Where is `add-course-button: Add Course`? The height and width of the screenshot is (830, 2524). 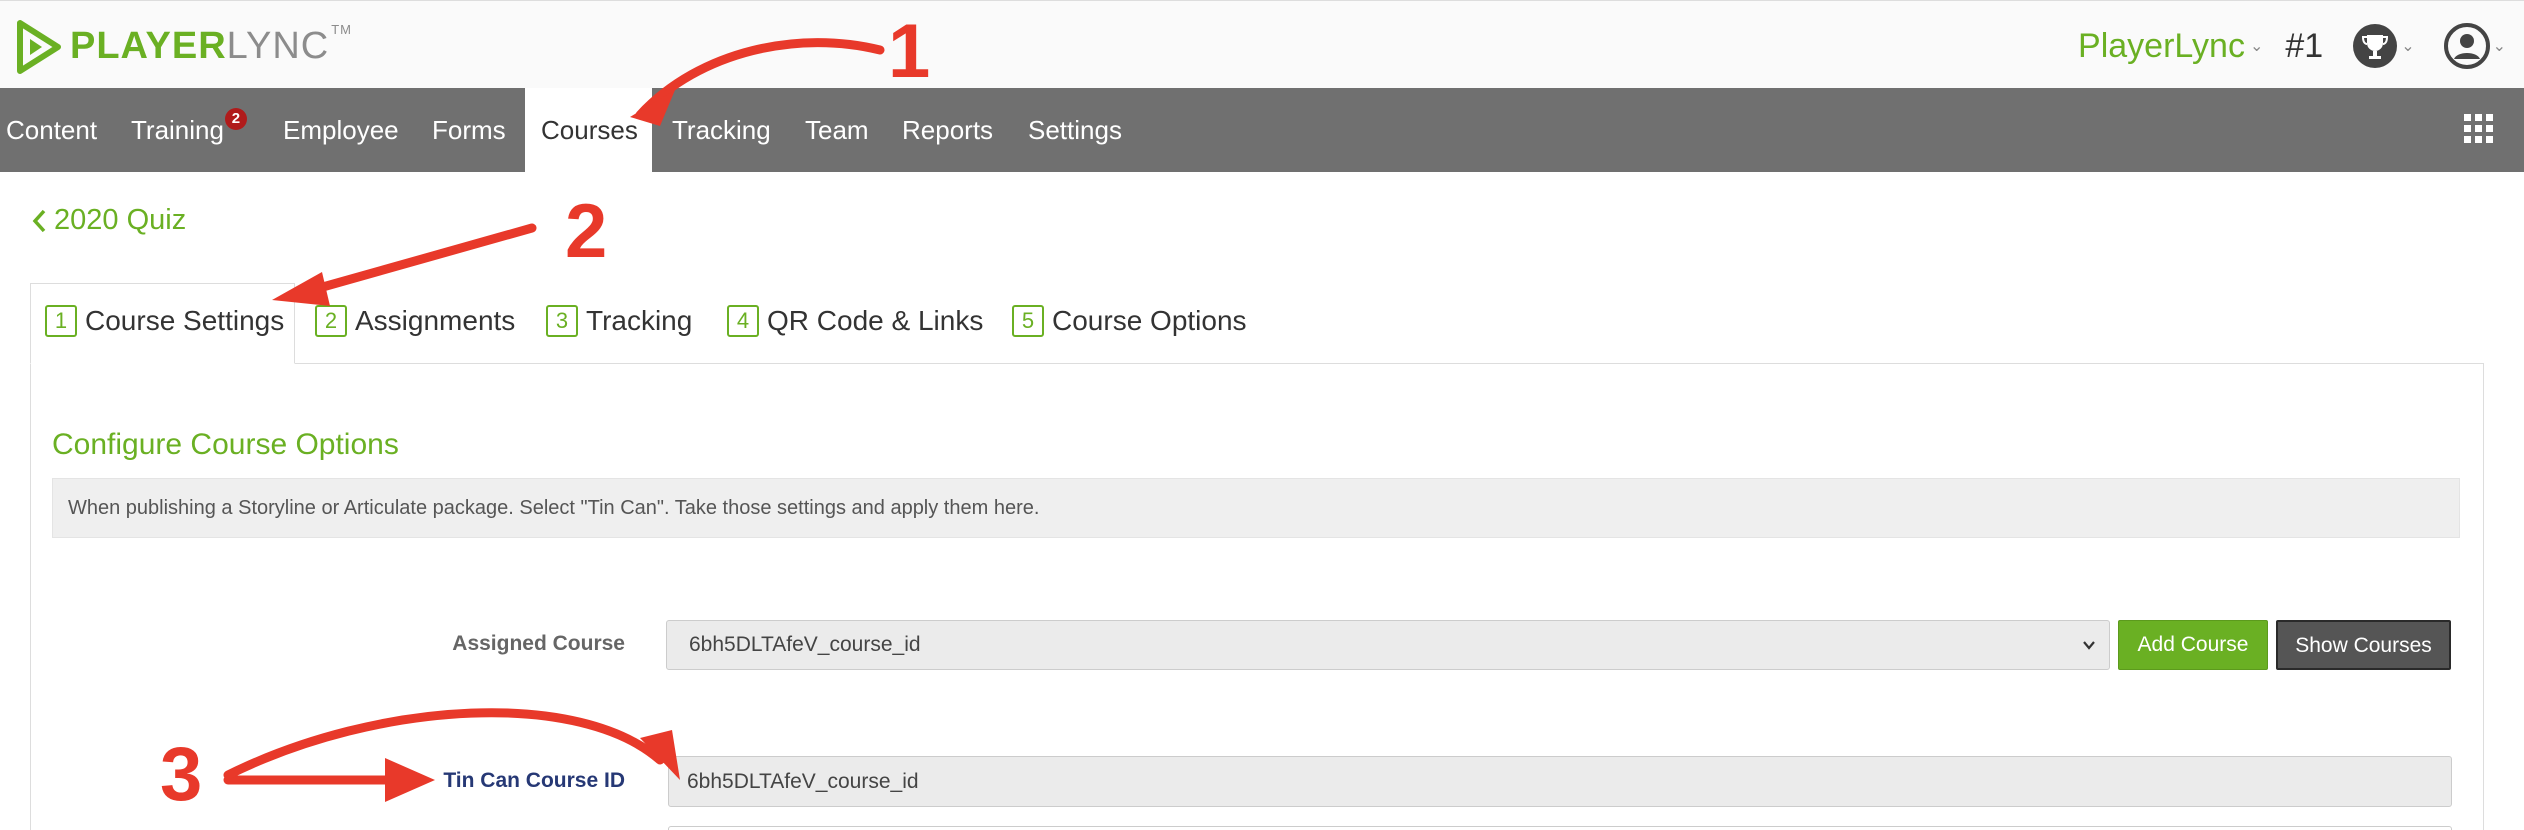
add-course-button: Add Course is located at coordinates (2193, 645).